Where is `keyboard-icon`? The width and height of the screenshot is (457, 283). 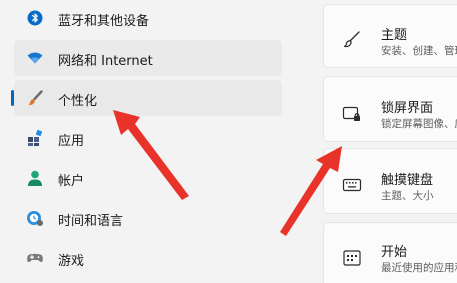
keyboard-icon is located at coordinates (352, 185).